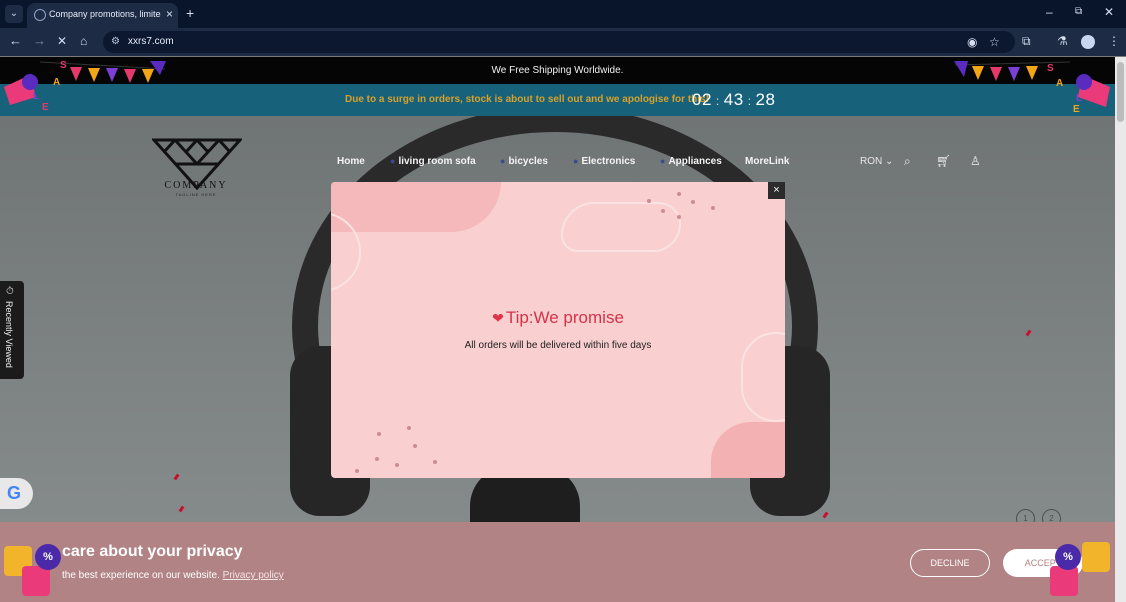 Image resolution: width=1126 pixels, height=602 pixels. I want to click on close-window-button: ✕, so click(1109, 12).